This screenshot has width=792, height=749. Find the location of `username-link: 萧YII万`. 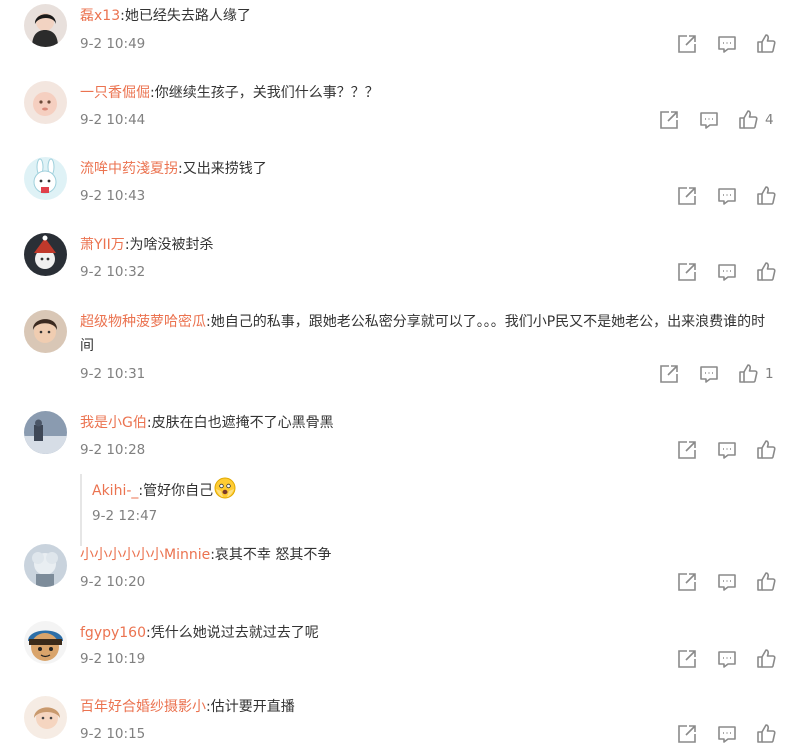

username-link: 萧YII万 is located at coordinates (102, 245).